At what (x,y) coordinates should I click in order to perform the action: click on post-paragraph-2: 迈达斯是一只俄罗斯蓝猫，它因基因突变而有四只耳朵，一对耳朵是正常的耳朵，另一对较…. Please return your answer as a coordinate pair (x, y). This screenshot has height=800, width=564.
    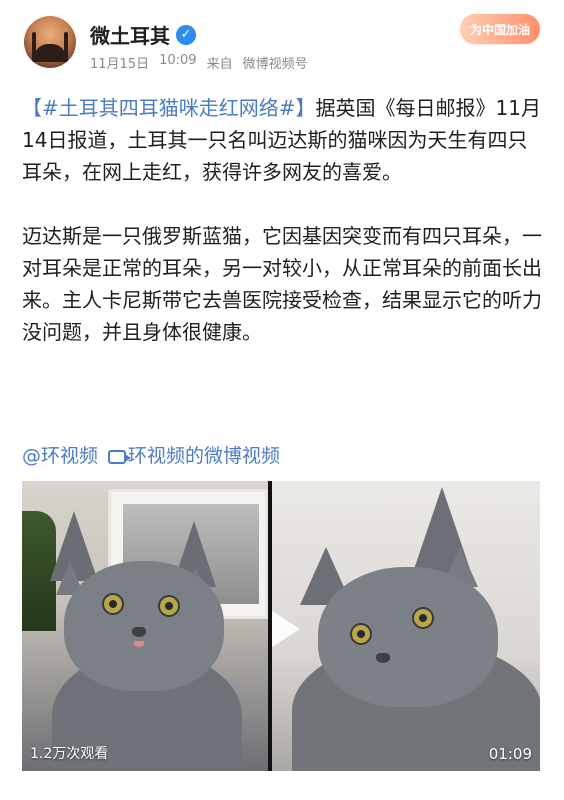
    Looking at the image, I should click on (282, 284).